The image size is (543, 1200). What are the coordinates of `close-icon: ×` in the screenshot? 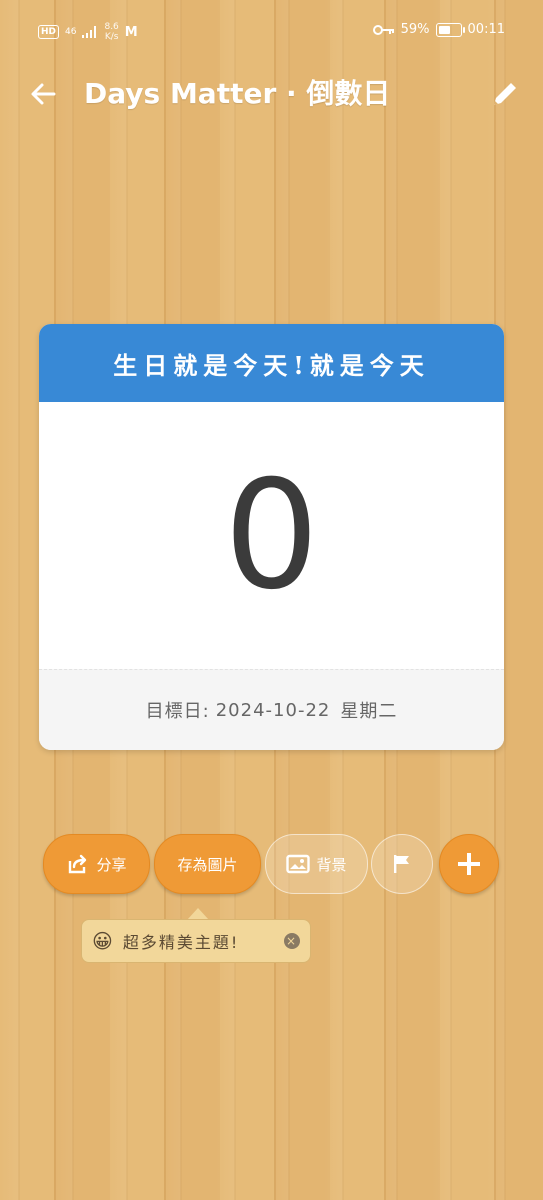 It's located at (292, 941).